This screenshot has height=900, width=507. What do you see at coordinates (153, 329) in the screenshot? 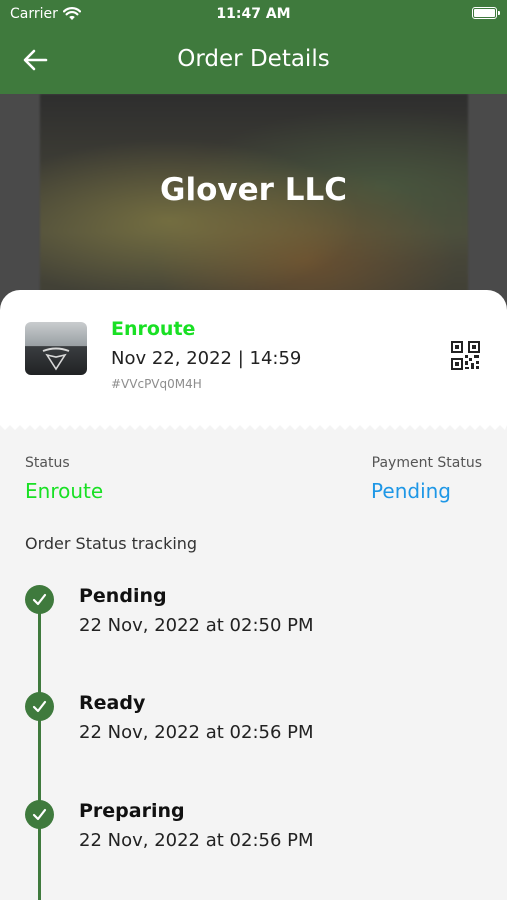
I see `order-status: Enroute` at bounding box center [153, 329].